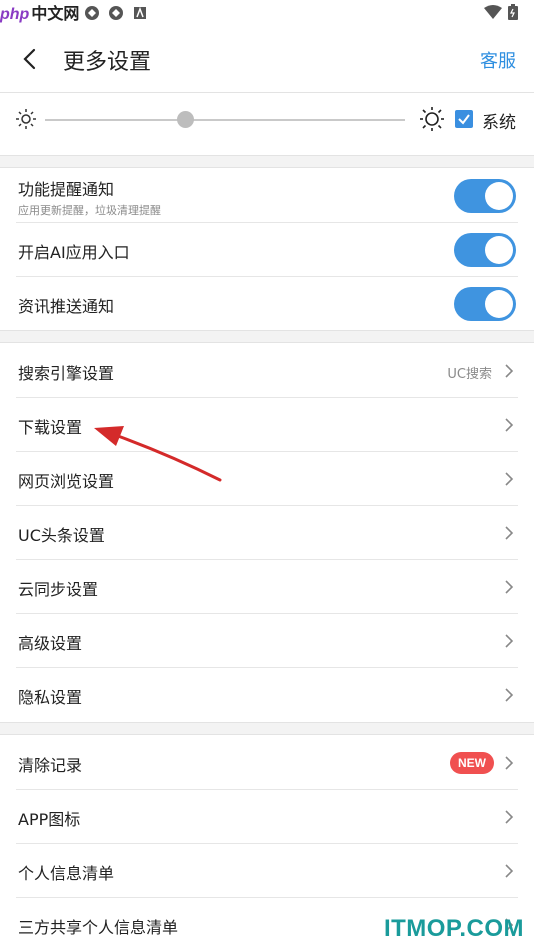  What do you see at coordinates (267, 763) in the screenshot?
I see `row-clear-records: 清除记录 NEW` at bounding box center [267, 763].